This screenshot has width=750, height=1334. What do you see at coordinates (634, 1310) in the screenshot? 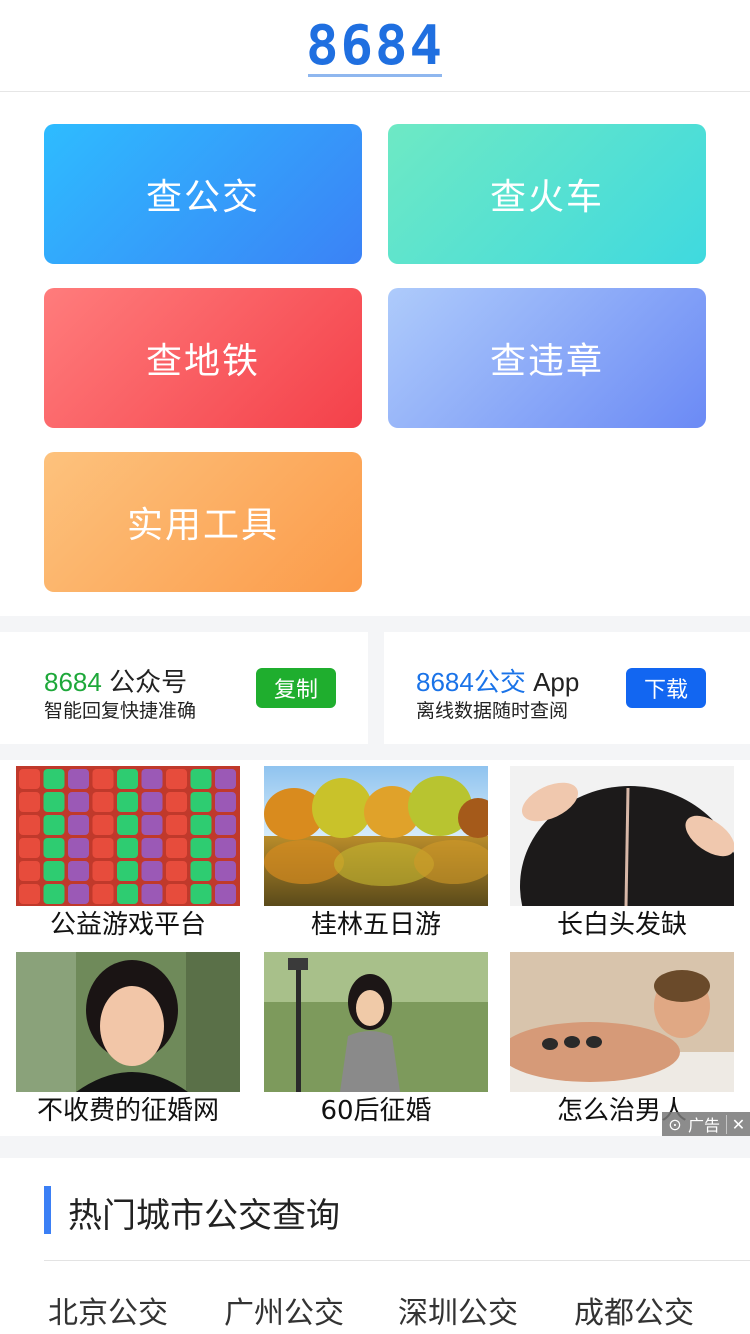
I see `city-link-chengdu: 成都公交` at bounding box center [634, 1310].